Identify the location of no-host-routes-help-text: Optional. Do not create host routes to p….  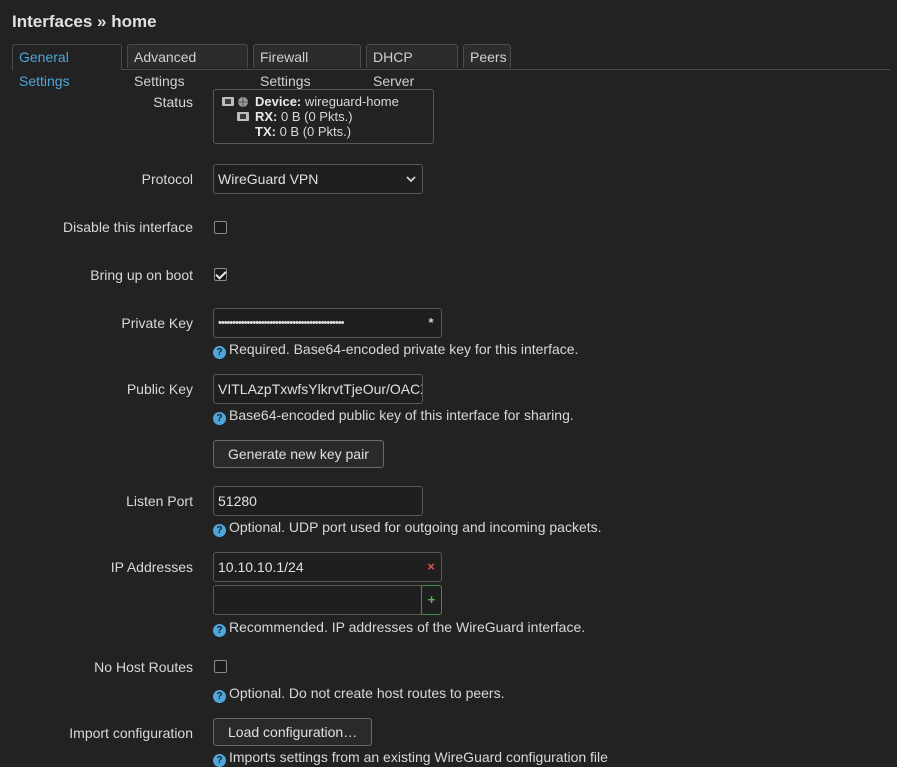
(367, 693).